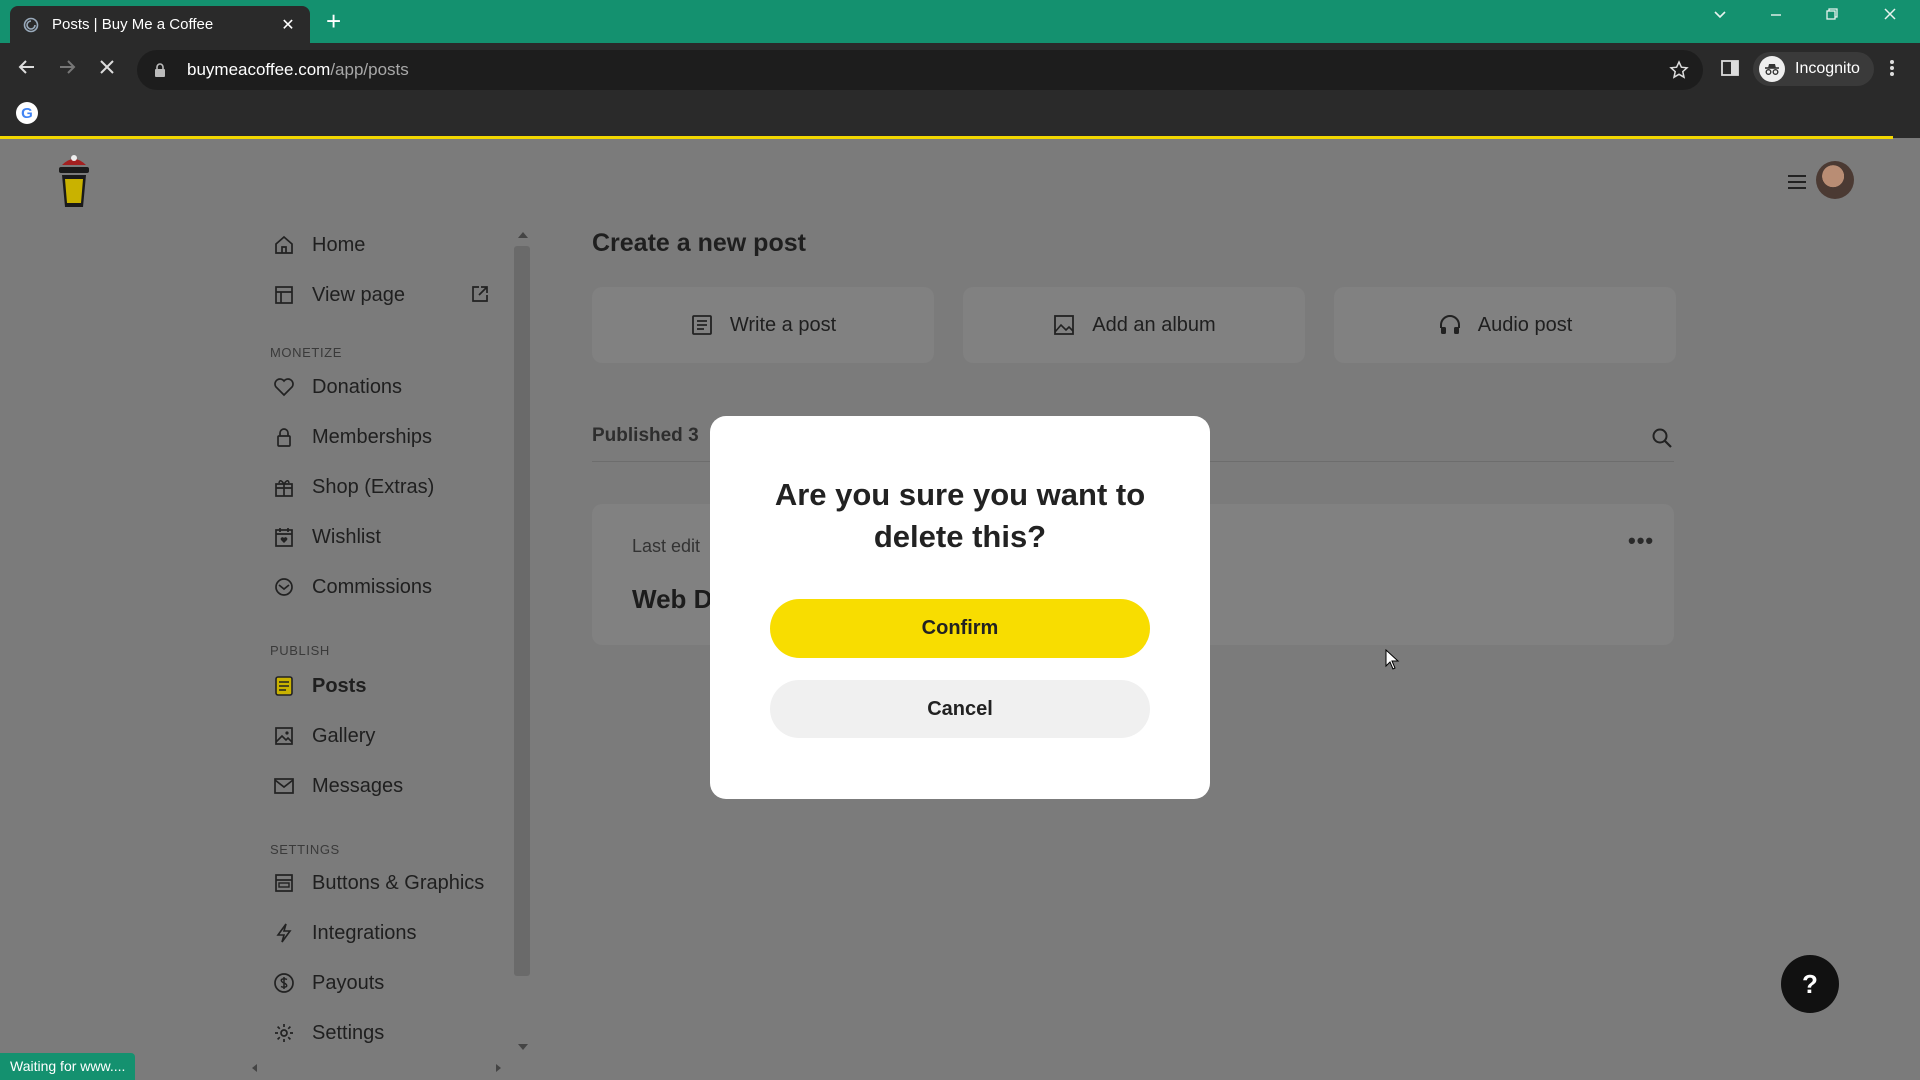 This screenshot has height=1080, width=1920. I want to click on sidebar-horizontal-scrollbar, so click(378, 1068).